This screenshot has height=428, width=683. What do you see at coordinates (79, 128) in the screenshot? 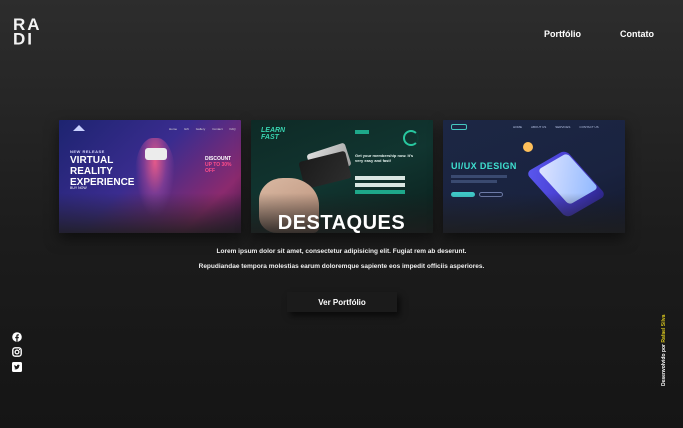
I see `vr-logo-icon` at bounding box center [79, 128].